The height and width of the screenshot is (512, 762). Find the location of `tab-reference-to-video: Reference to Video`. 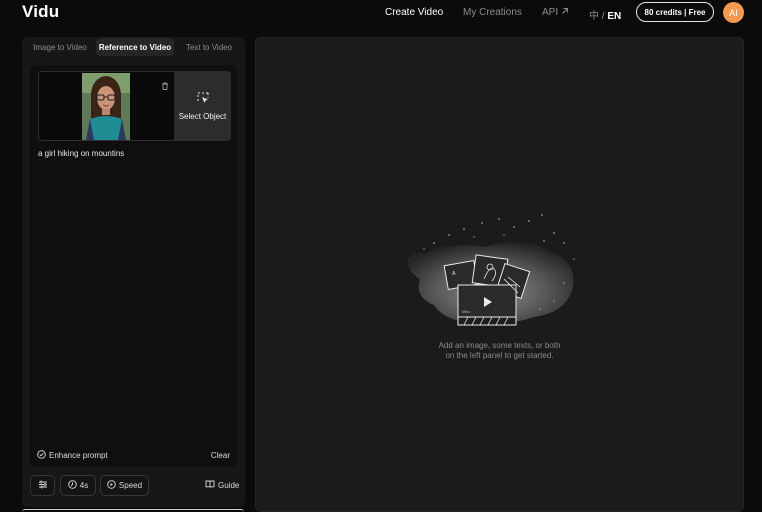

tab-reference-to-video: Reference to Video is located at coordinates (135, 47).